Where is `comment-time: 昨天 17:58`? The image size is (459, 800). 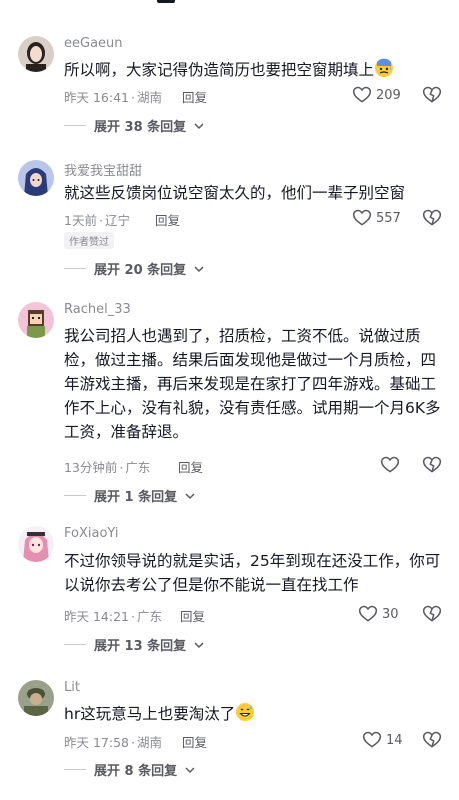 comment-time: 昨天 17:58 is located at coordinates (96, 742).